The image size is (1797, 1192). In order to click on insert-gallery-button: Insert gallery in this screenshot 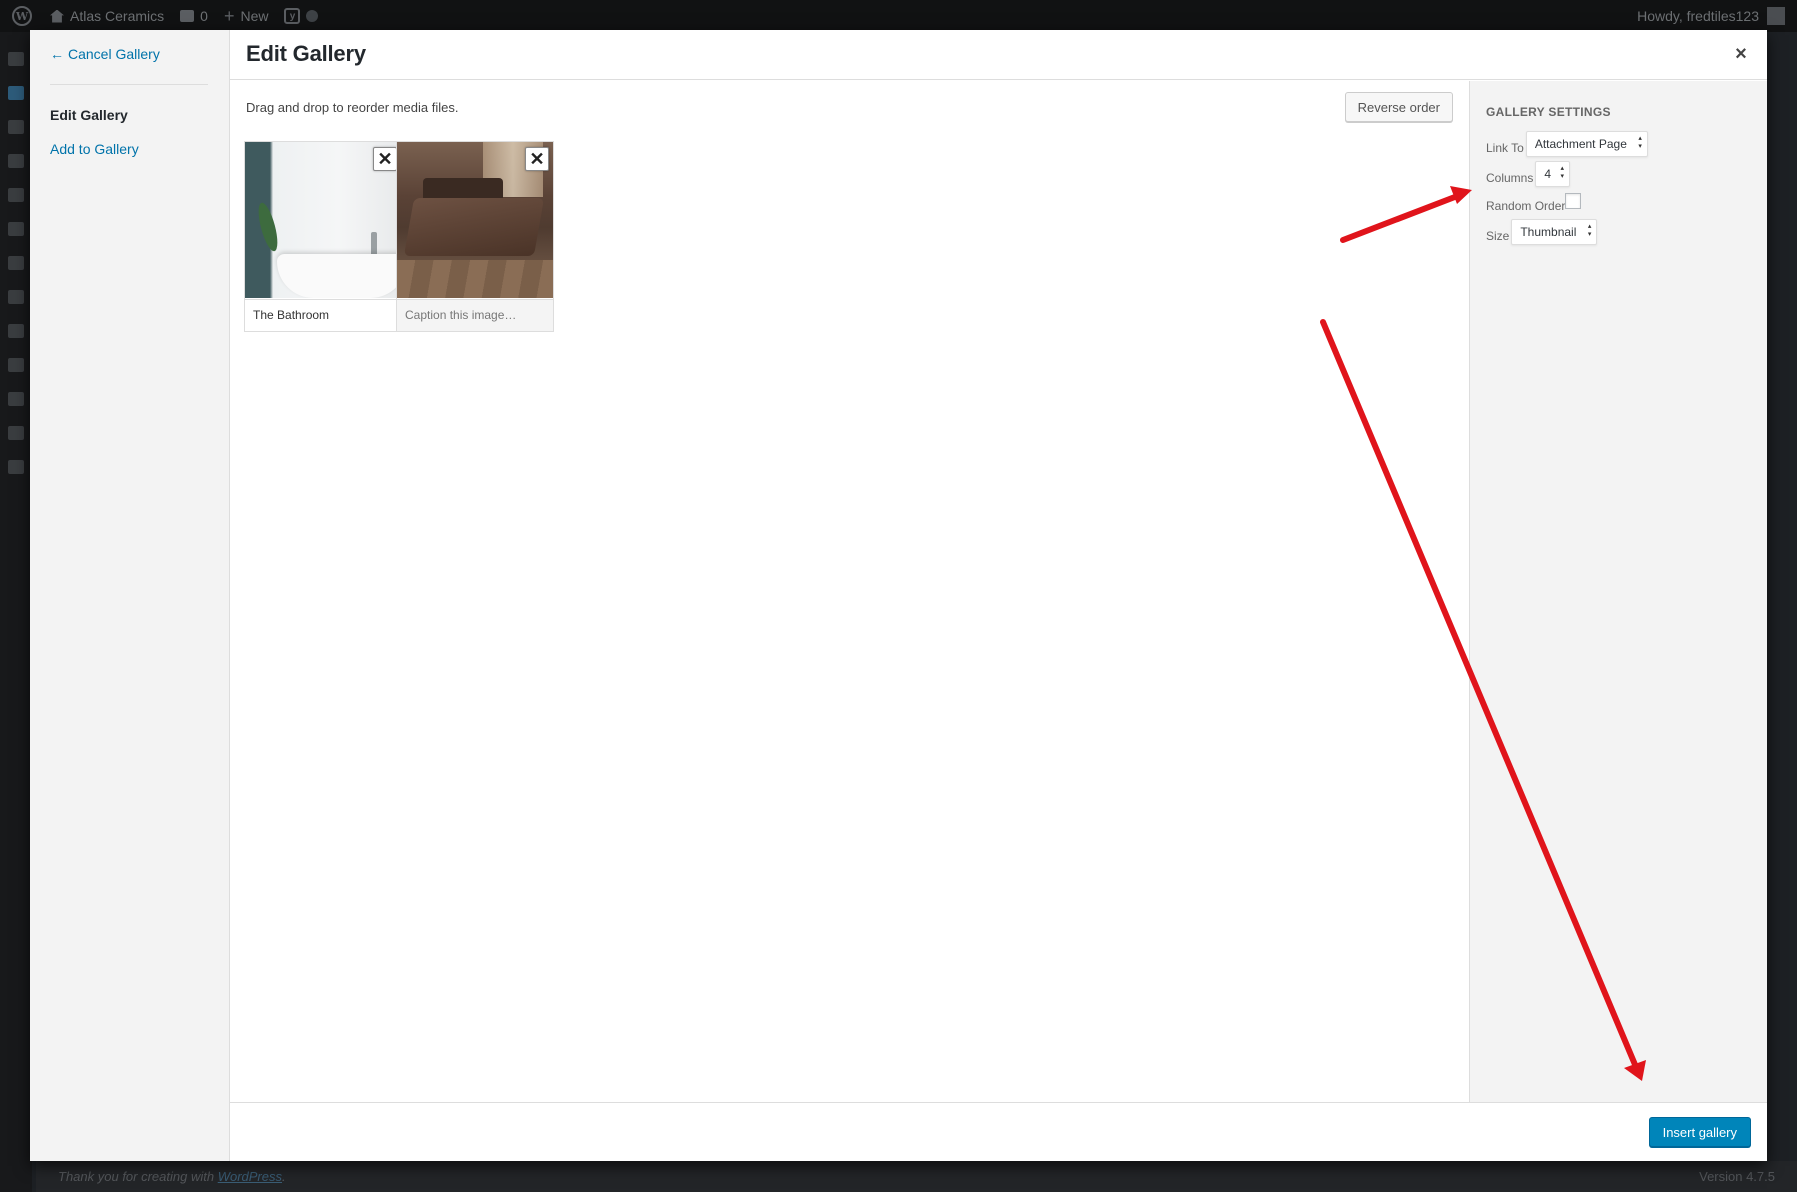, I will do `click(1699, 1132)`.